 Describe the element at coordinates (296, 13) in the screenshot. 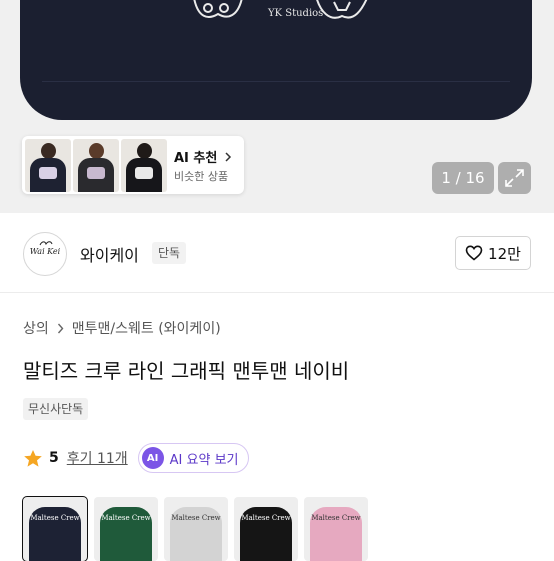

I see `print-text: YK Studios` at that location.